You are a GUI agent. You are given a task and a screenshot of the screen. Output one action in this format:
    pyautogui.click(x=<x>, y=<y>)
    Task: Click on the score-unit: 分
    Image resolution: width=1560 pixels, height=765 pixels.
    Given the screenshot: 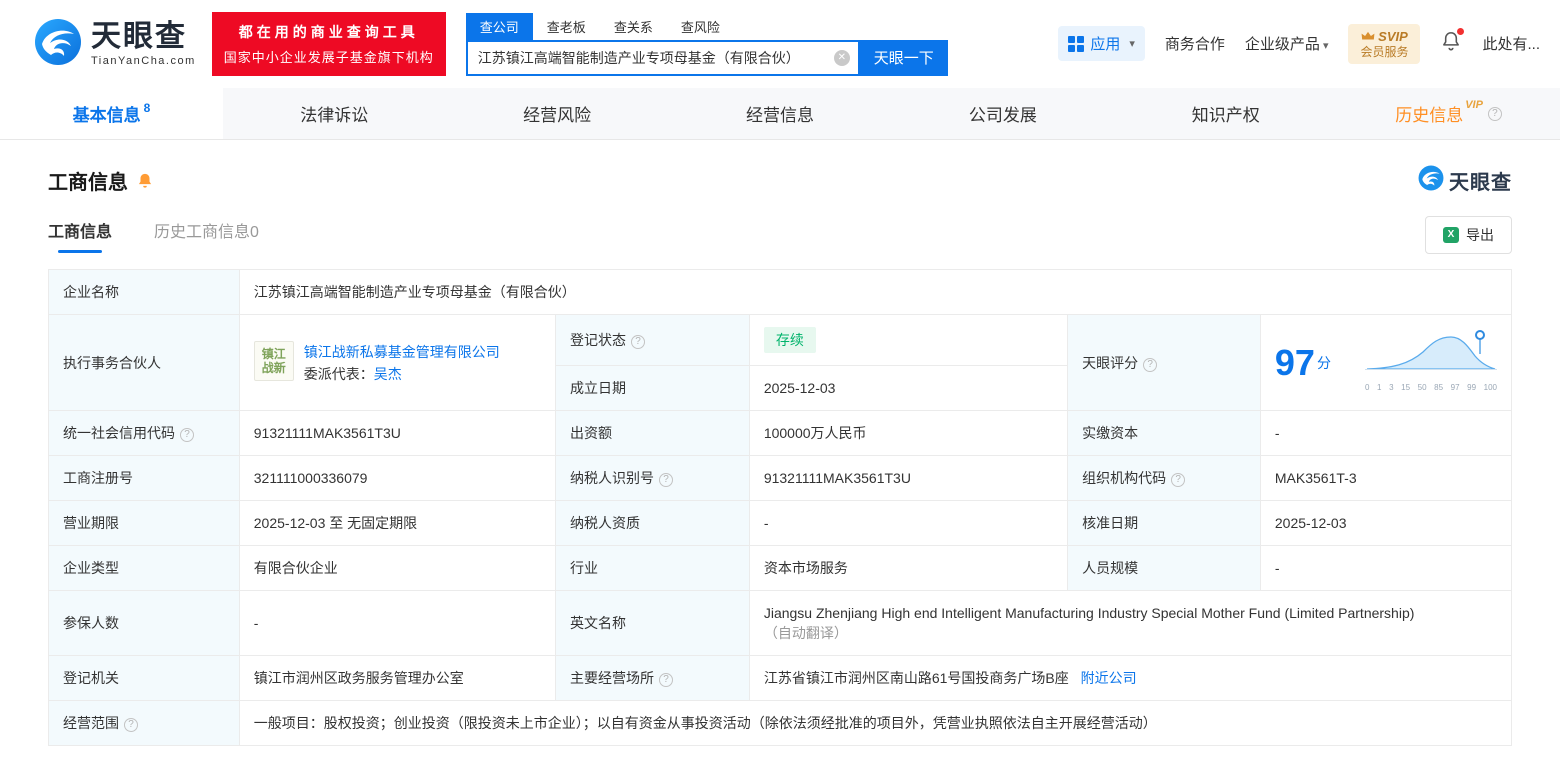 What is the action you would take?
    pyautogui.click(x=1323, y=362)
    